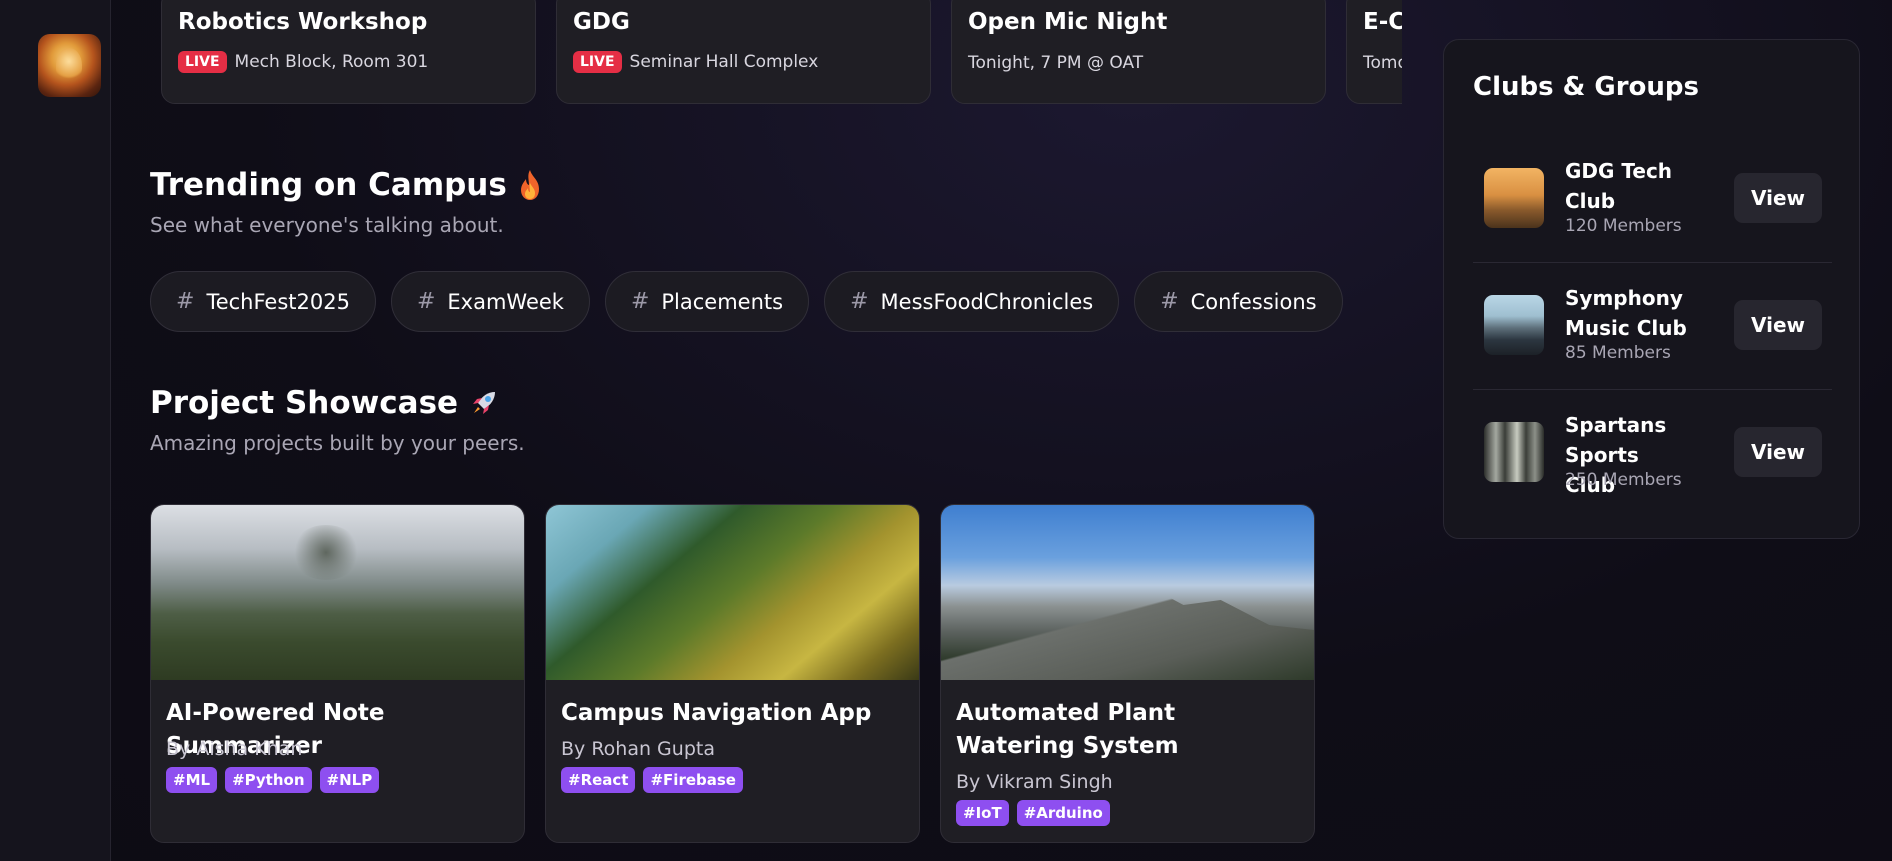  What do you see at coordinates (1618, 353) in the screenshot?
I see `club-members: 85 Members` at bounding box center [1618, 353].